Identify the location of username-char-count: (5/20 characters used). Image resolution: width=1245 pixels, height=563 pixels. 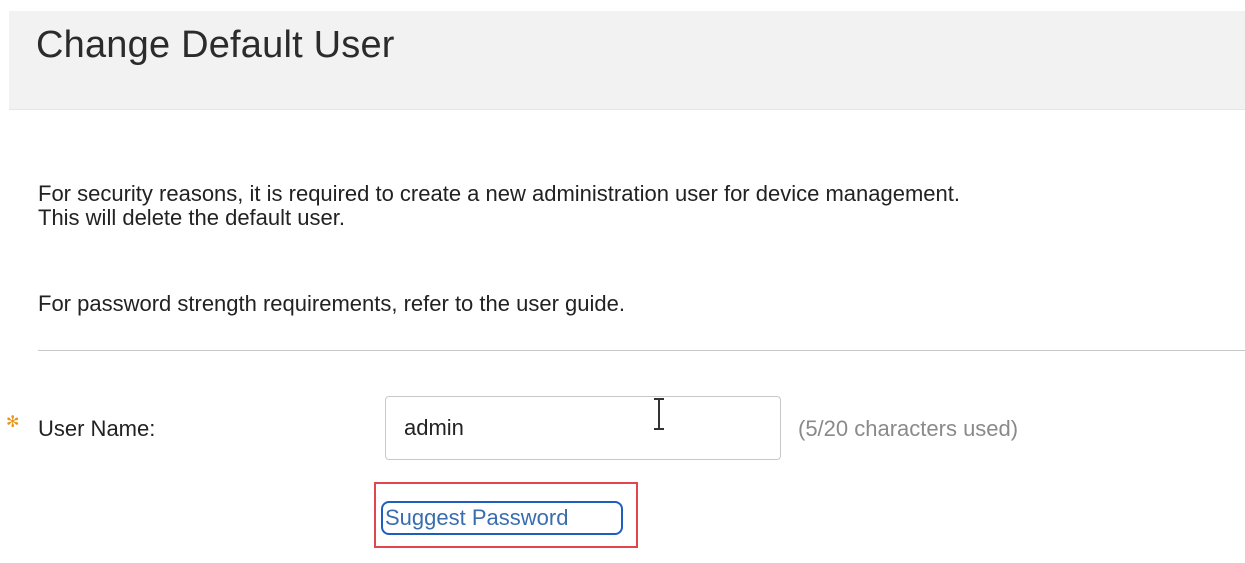
(908, 428).